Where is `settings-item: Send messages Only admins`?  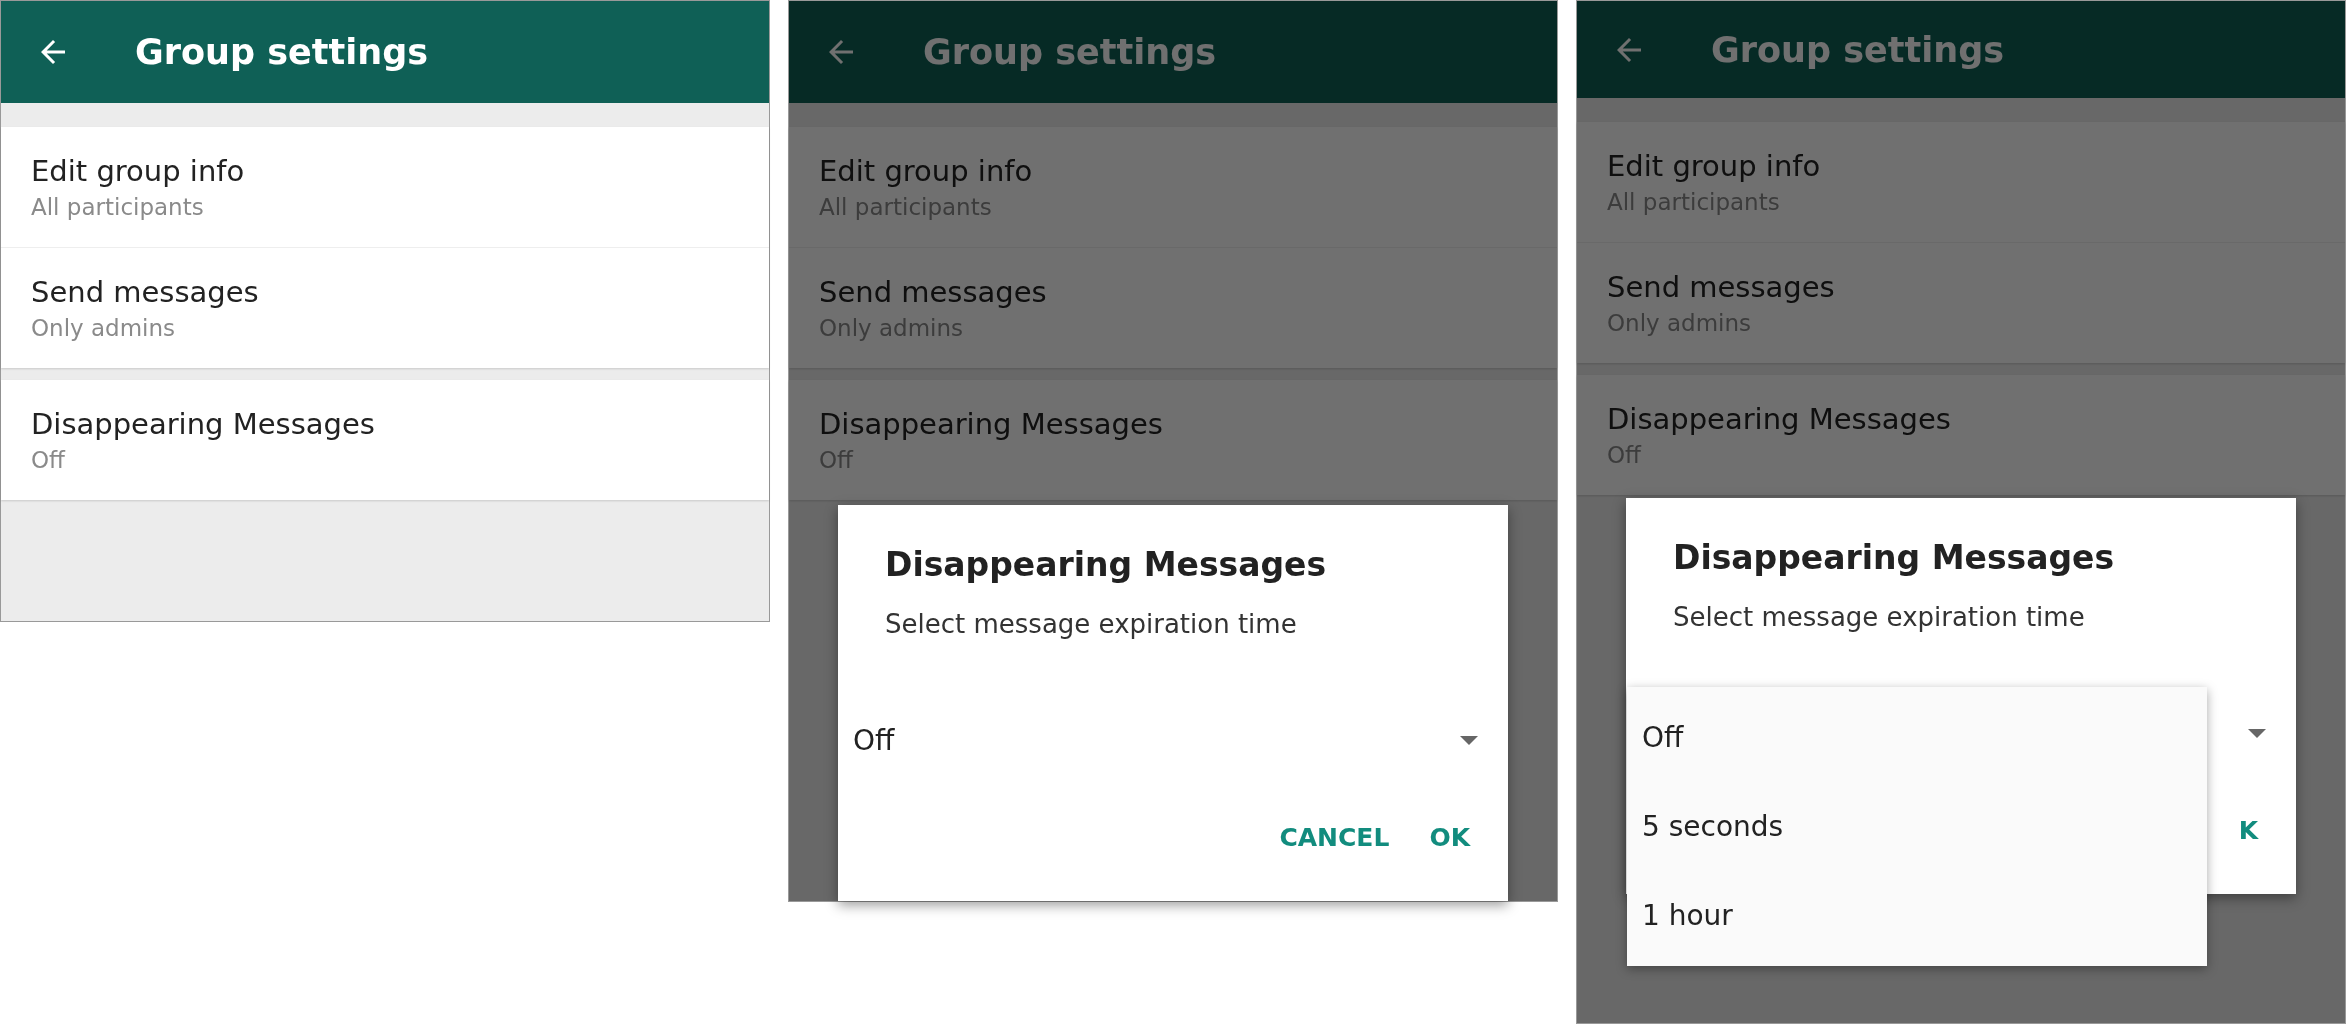 settings-item: Send messages Only admins is located at coordinates (385, 307).